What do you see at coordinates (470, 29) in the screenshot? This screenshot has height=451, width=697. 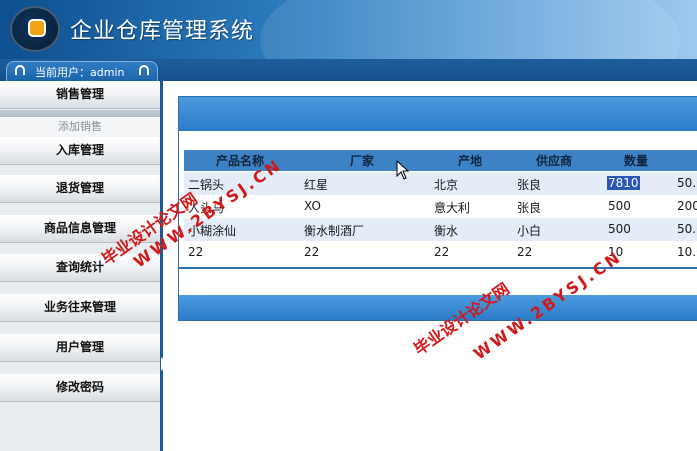 I see `header-decoration` at bounding box center [470, 29].